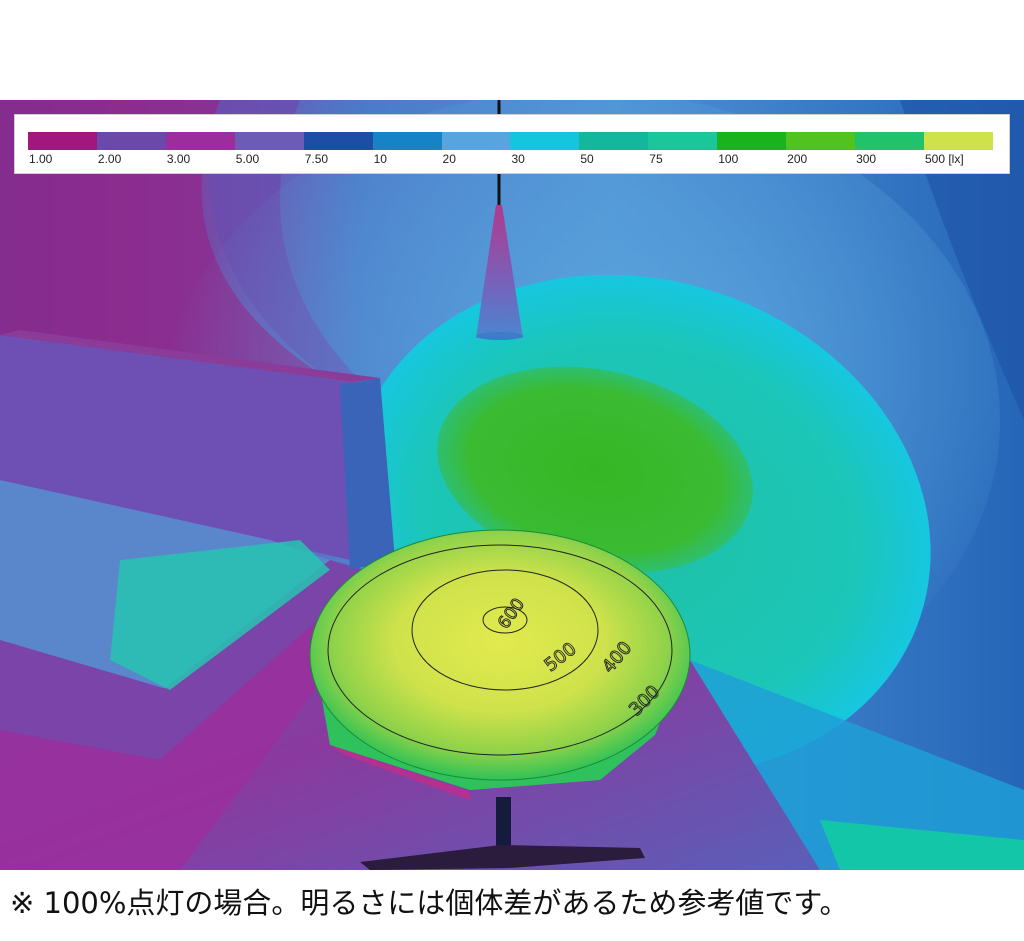 This screenshot has height=941, width=1024. I want to click on legend-label: 500 [lx], so click(944, 159).